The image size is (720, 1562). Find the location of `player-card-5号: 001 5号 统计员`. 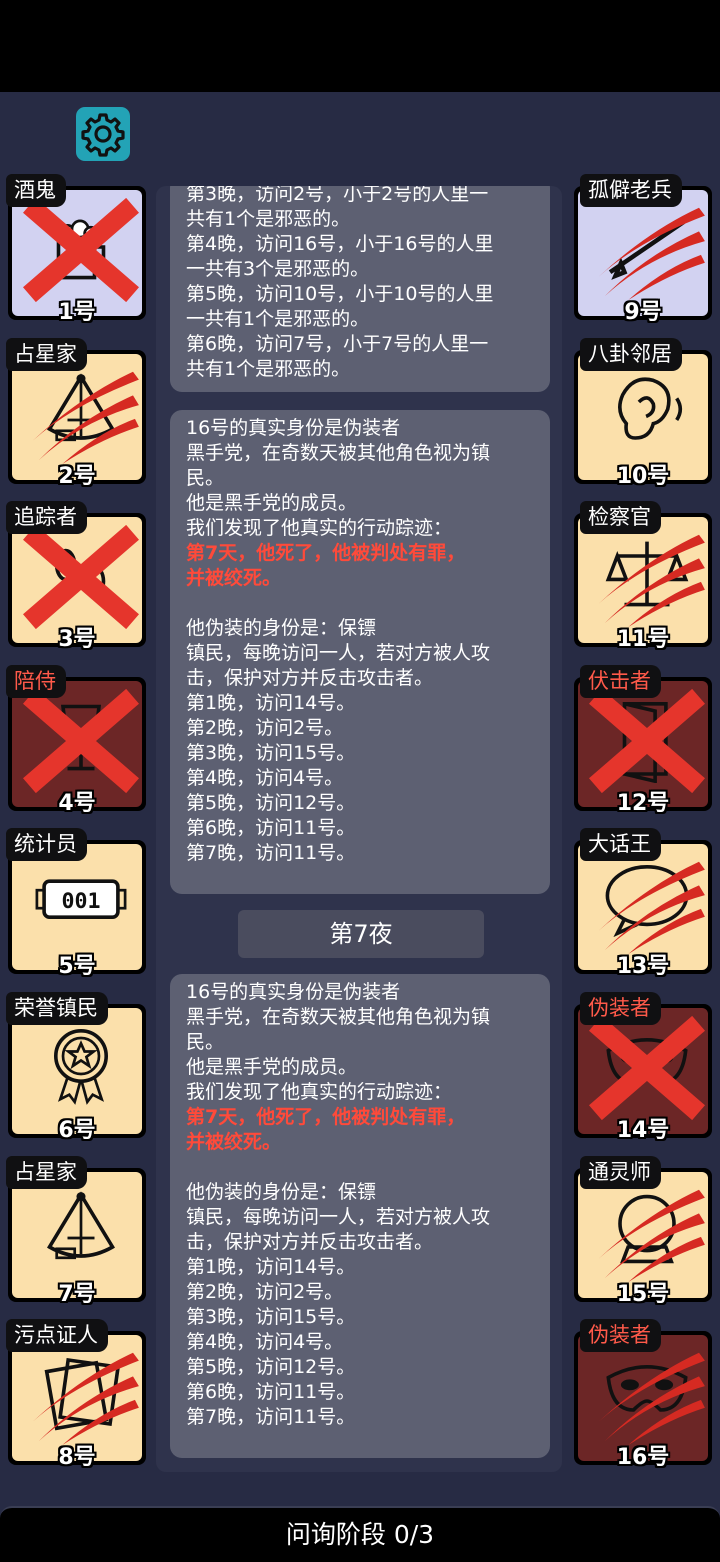

player-card-5号: 001 5号 统计员 is located at coordinates (76, 903).